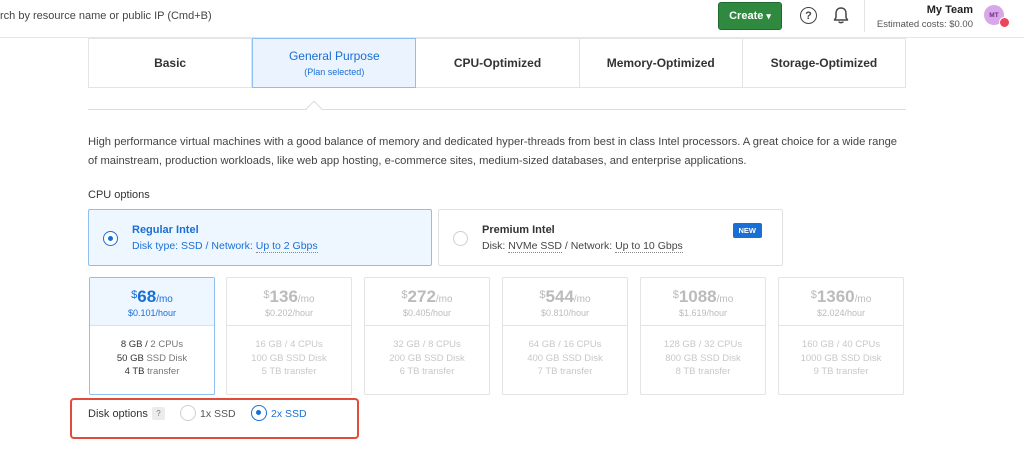  I want to click on price-hourly: $0.202/hour, so click(289, 313).